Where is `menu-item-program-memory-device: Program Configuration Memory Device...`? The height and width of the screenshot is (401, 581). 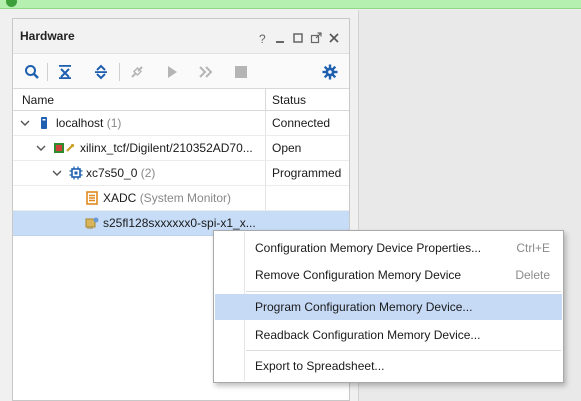 menu-item-program-memory-device: Program Configuration Memory Device... is located at coordinates (388, 307).